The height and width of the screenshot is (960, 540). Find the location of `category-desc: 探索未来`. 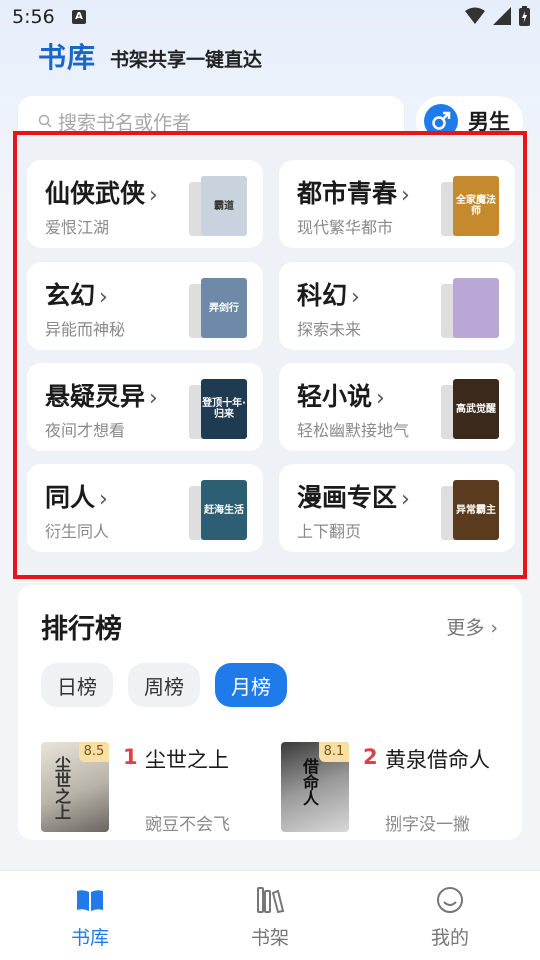

category-desc: 探索未来 is located at coordinates (329, 329).